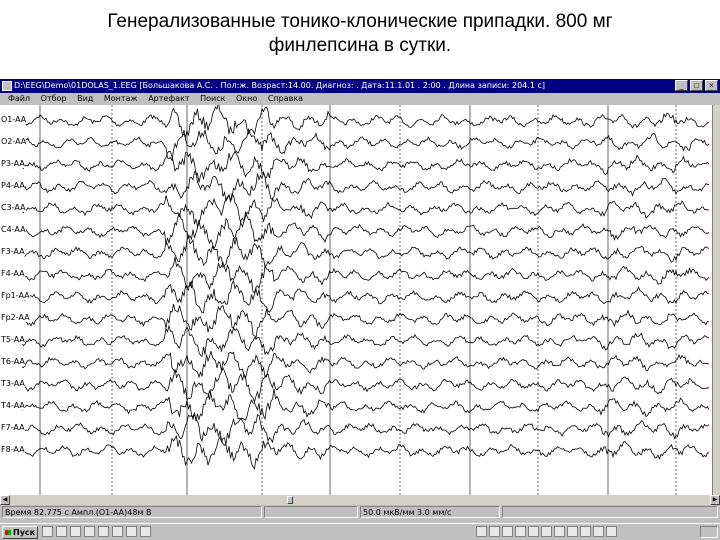 This screenshot has height=540, width=720. Describe the element at coordinates (696, 85) in the screenshot. I see `maximize-button: □` at that location.